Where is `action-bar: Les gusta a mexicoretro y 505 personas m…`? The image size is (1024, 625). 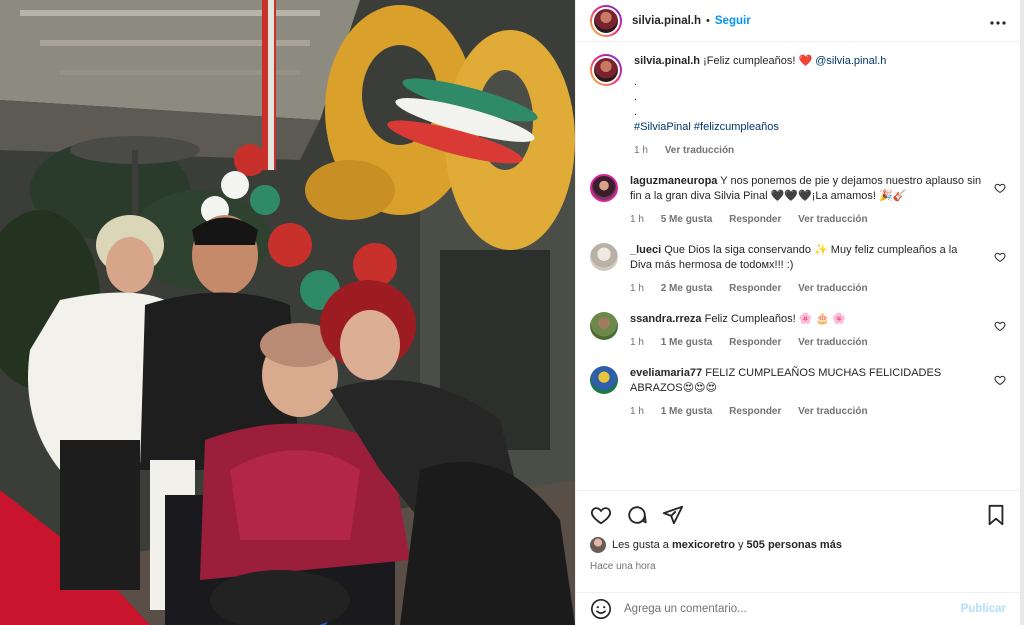
action-bar: Les gusta a mexicoretro y 505 personas m… is located at coordinates (798, 531).